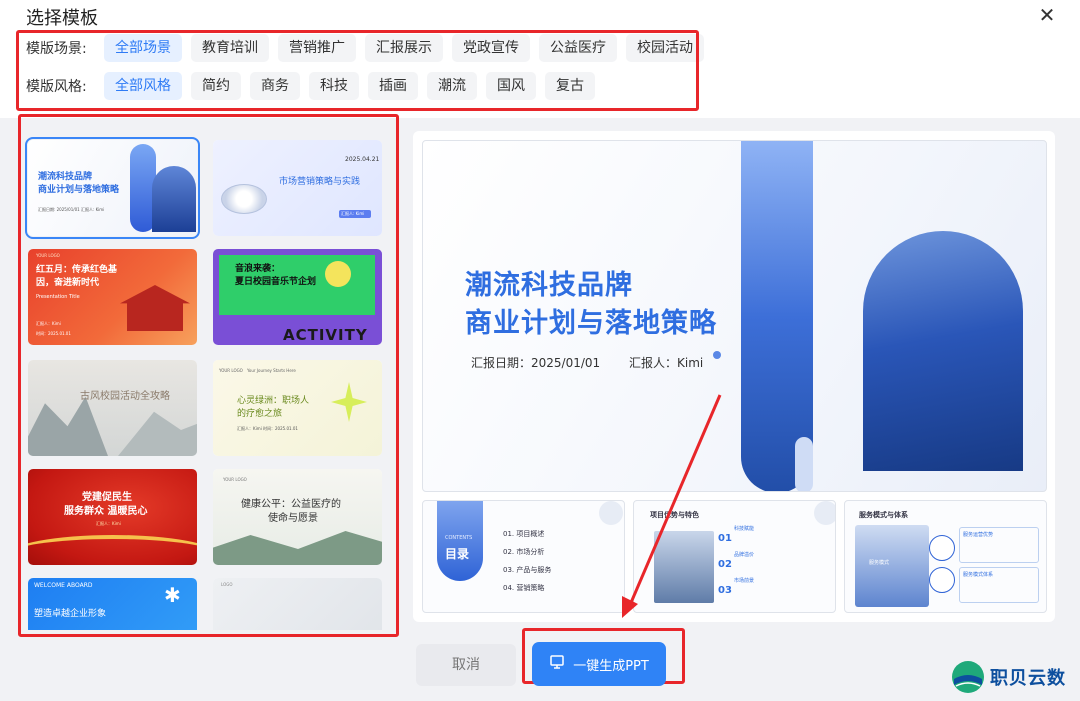  What do you see at coordinates (362, 159) in the screenshot?
I see `template-date: 2025.04.21` at bounding box center [362, 159].